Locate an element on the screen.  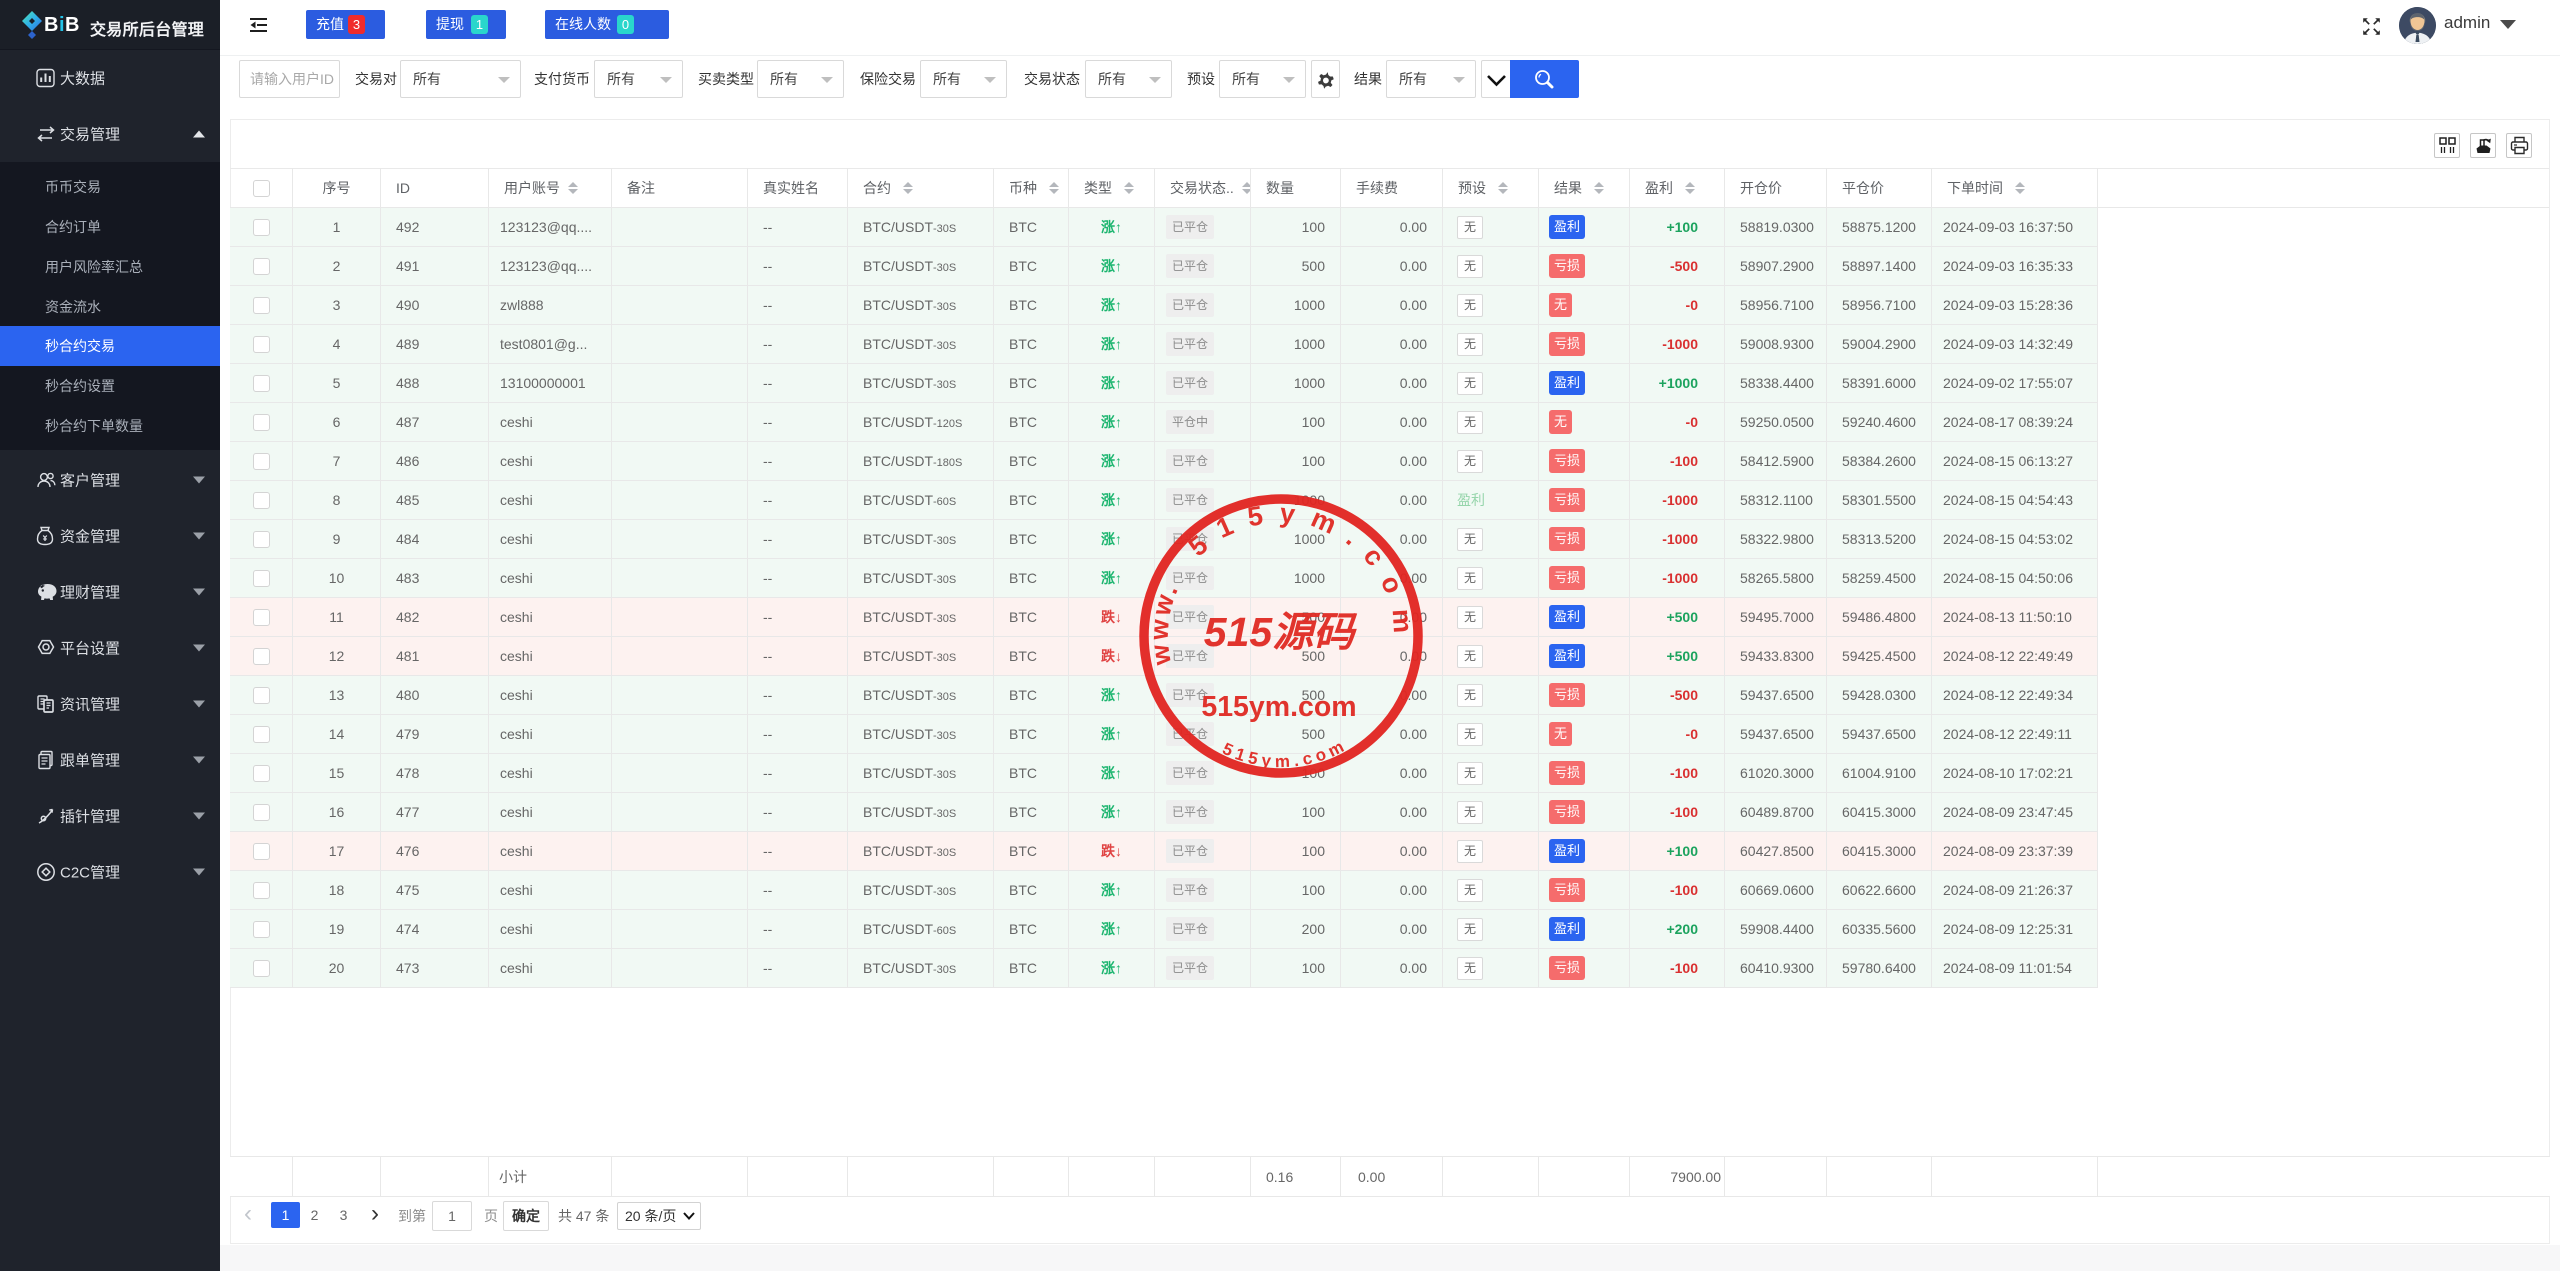
svg-text: 515ym.com is located at coordinates (1278, 707).